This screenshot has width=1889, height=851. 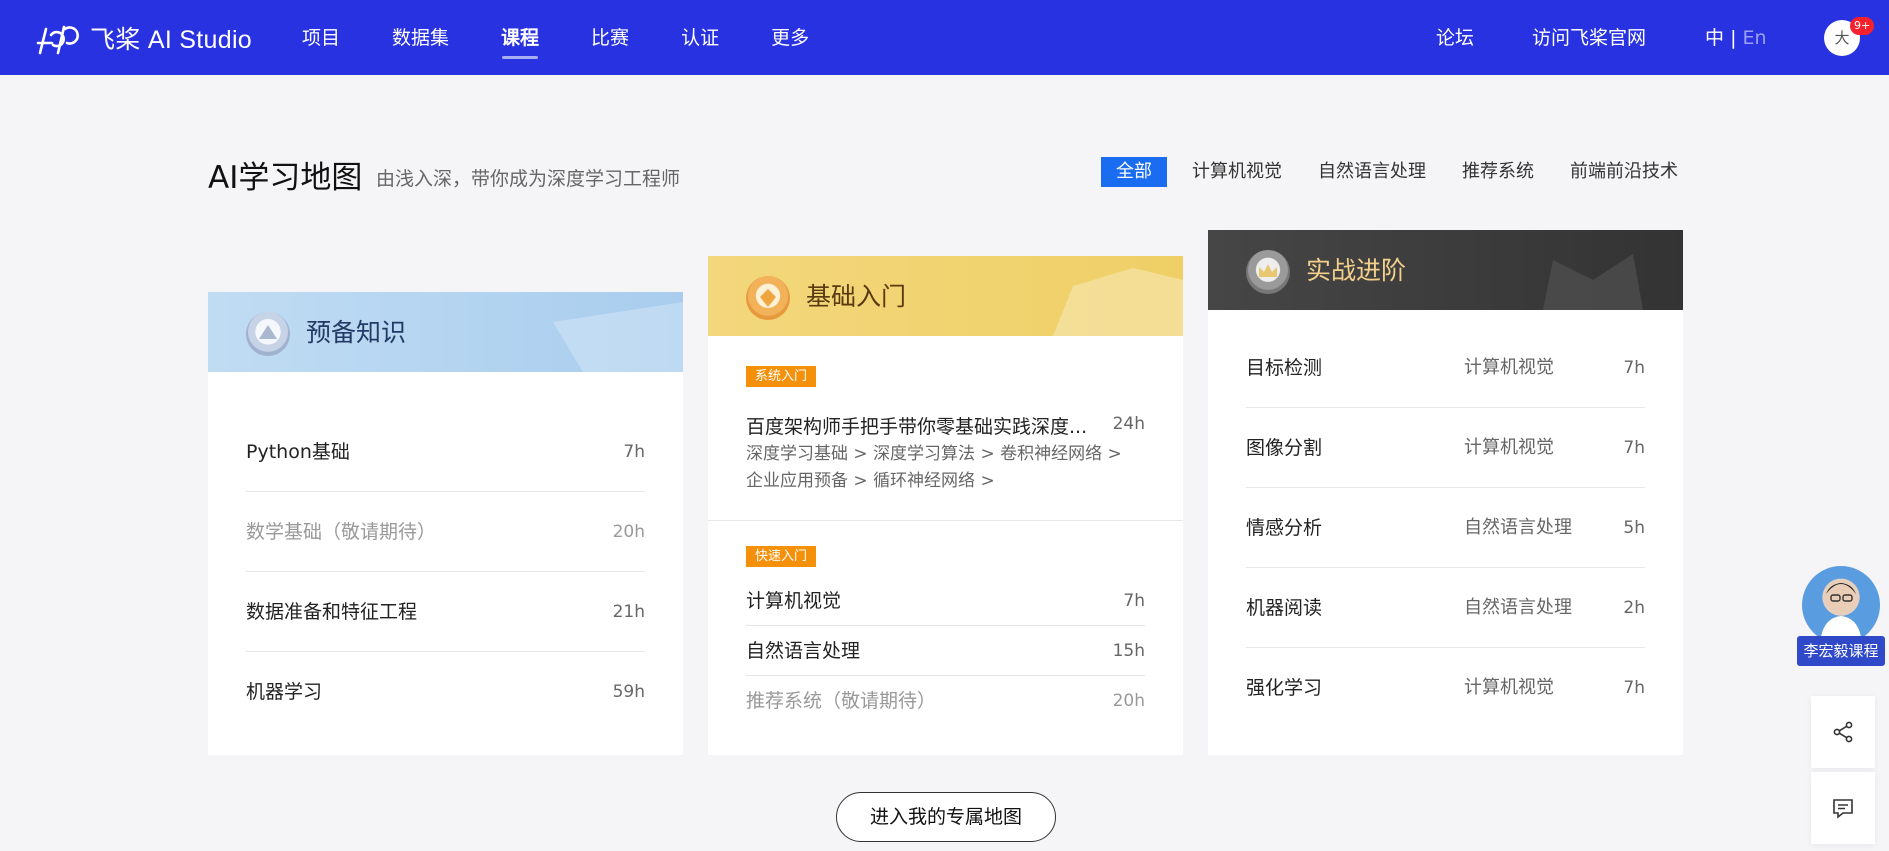 What do you see at coordinates (1445, 368) in the screenshot?
I see `course-row: 目标检测 计算机视觉 7h` at bounding box center [1445, 368].